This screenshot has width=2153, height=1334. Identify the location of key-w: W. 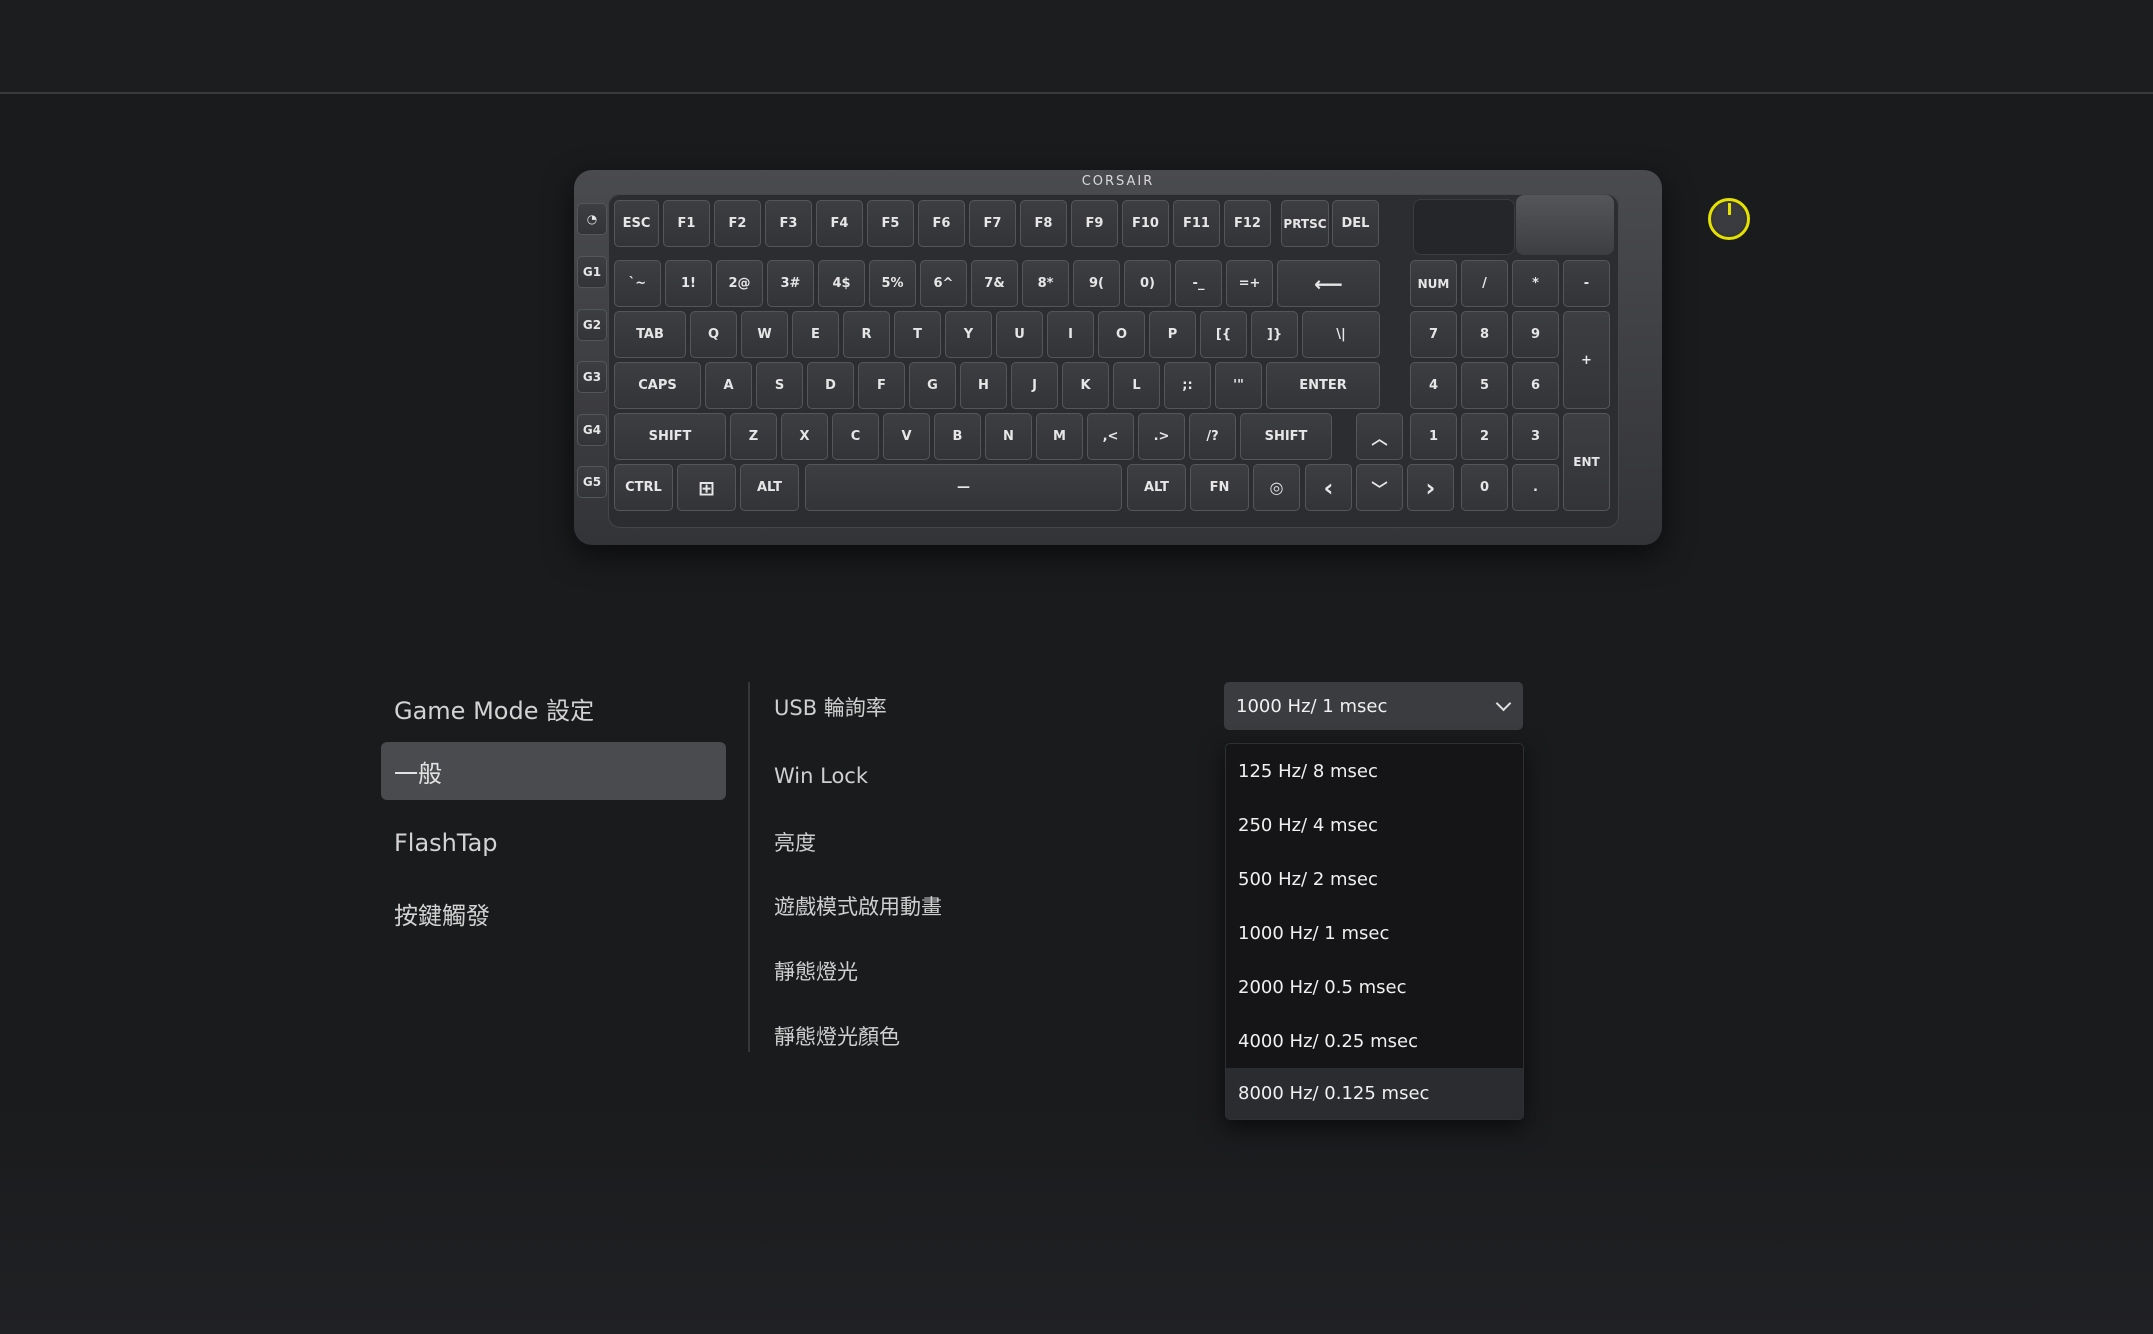
(764, 334).